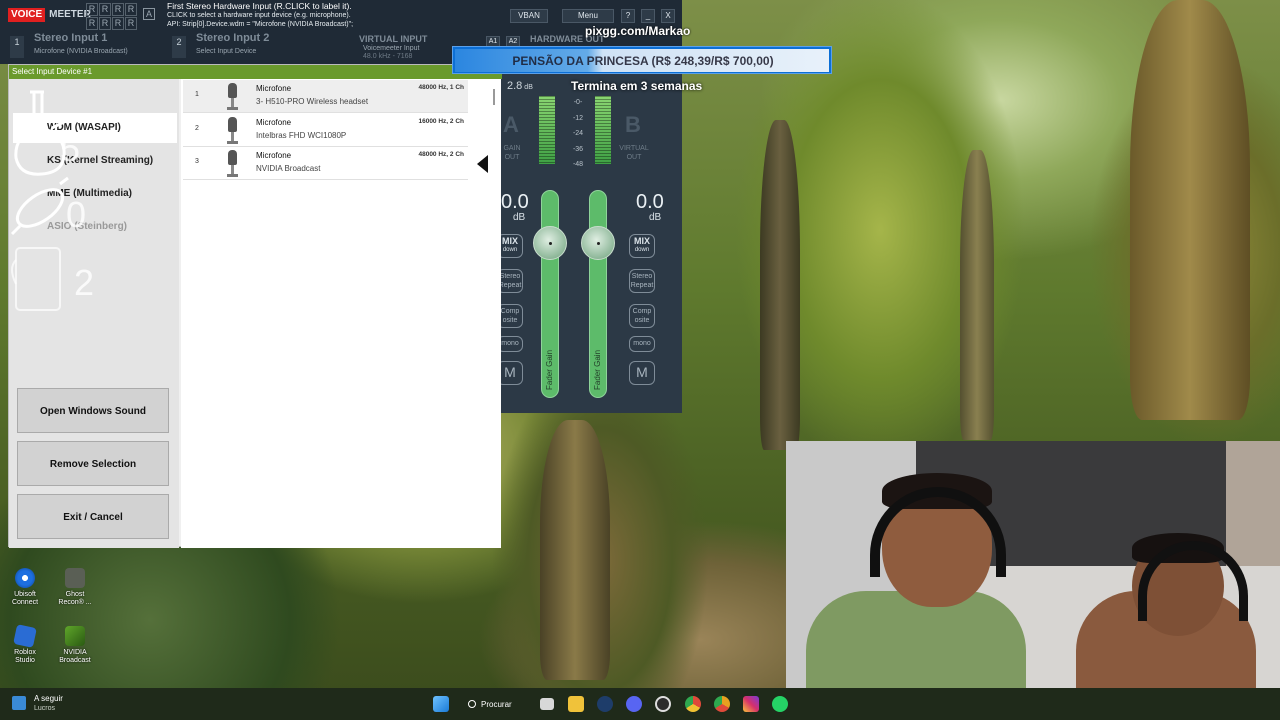 Image resolution: width=1280 pixels, height=720 pixels. I want to click on taskview-icon, so click(547, 704).